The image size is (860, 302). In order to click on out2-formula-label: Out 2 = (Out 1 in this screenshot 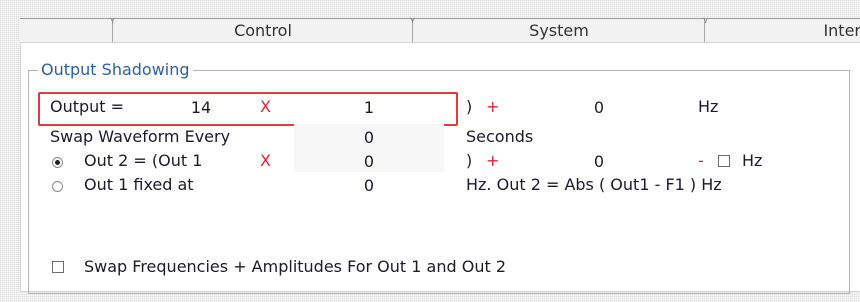, I will do `click(143, 160)`.